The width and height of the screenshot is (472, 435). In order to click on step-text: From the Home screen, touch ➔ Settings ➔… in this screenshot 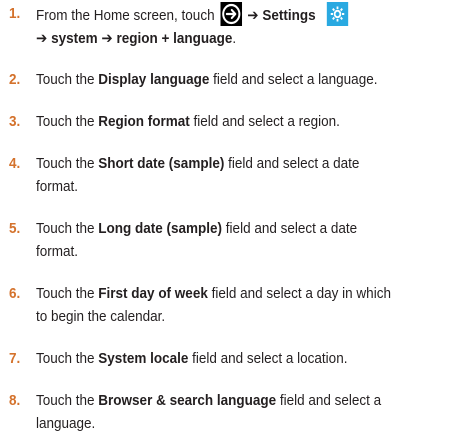, I will do `click(247, 26)`.